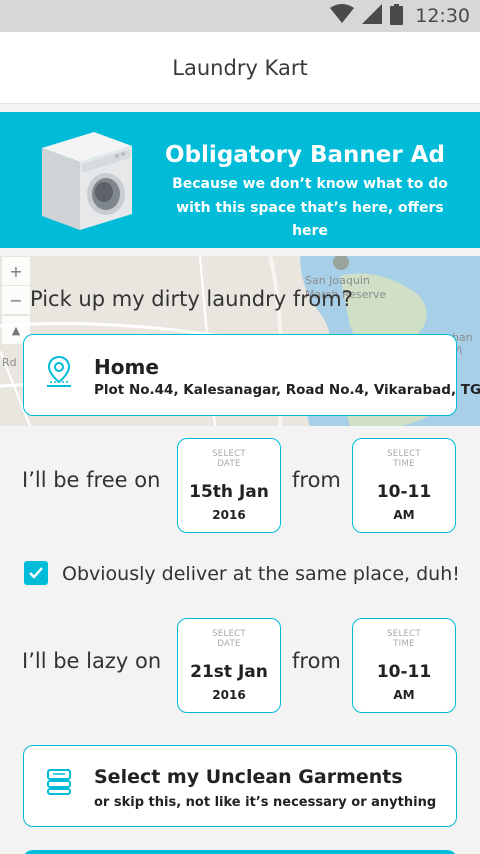 The width and height of the screenshot is (480, 854). What do you see at coordinates (404, 492) in the screenshot?
I see `pickup-time-value: 10-11` at bounding box center [404, 492].